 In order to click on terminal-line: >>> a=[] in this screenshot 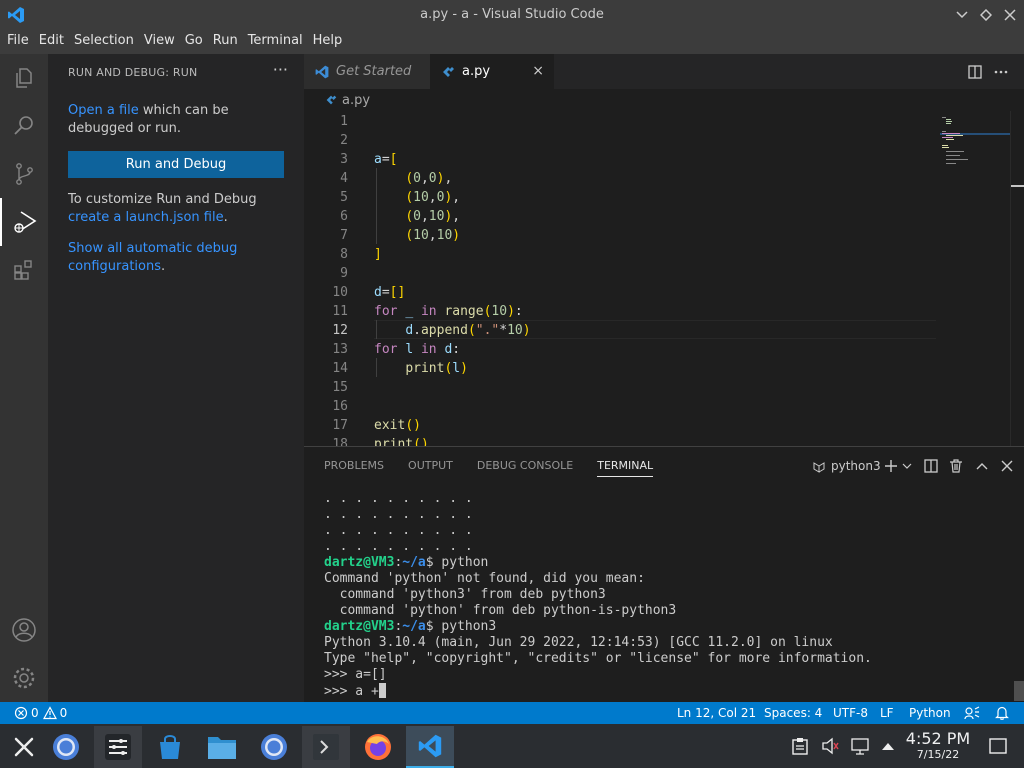, I will do `click(355, 674)`.